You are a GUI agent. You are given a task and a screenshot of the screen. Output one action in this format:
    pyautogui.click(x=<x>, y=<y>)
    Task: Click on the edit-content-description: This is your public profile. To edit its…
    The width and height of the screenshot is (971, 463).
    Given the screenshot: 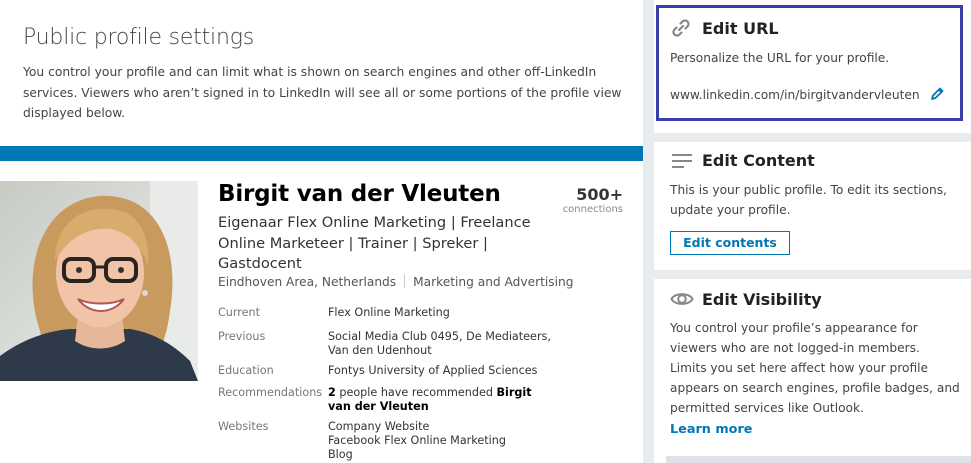 What is the action you would take?
    pyautogui.click(x=808, y=200)
    